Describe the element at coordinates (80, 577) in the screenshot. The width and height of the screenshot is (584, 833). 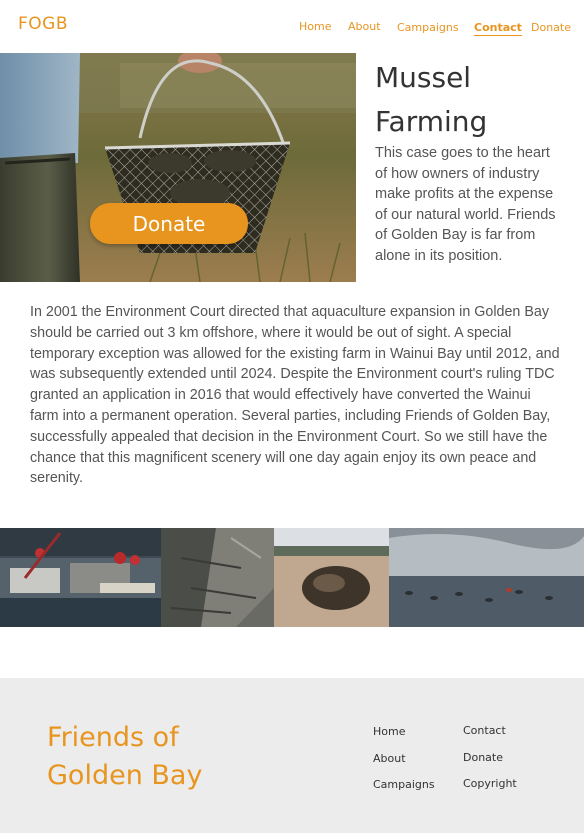
I see `harbour-boats-photo` at that location.